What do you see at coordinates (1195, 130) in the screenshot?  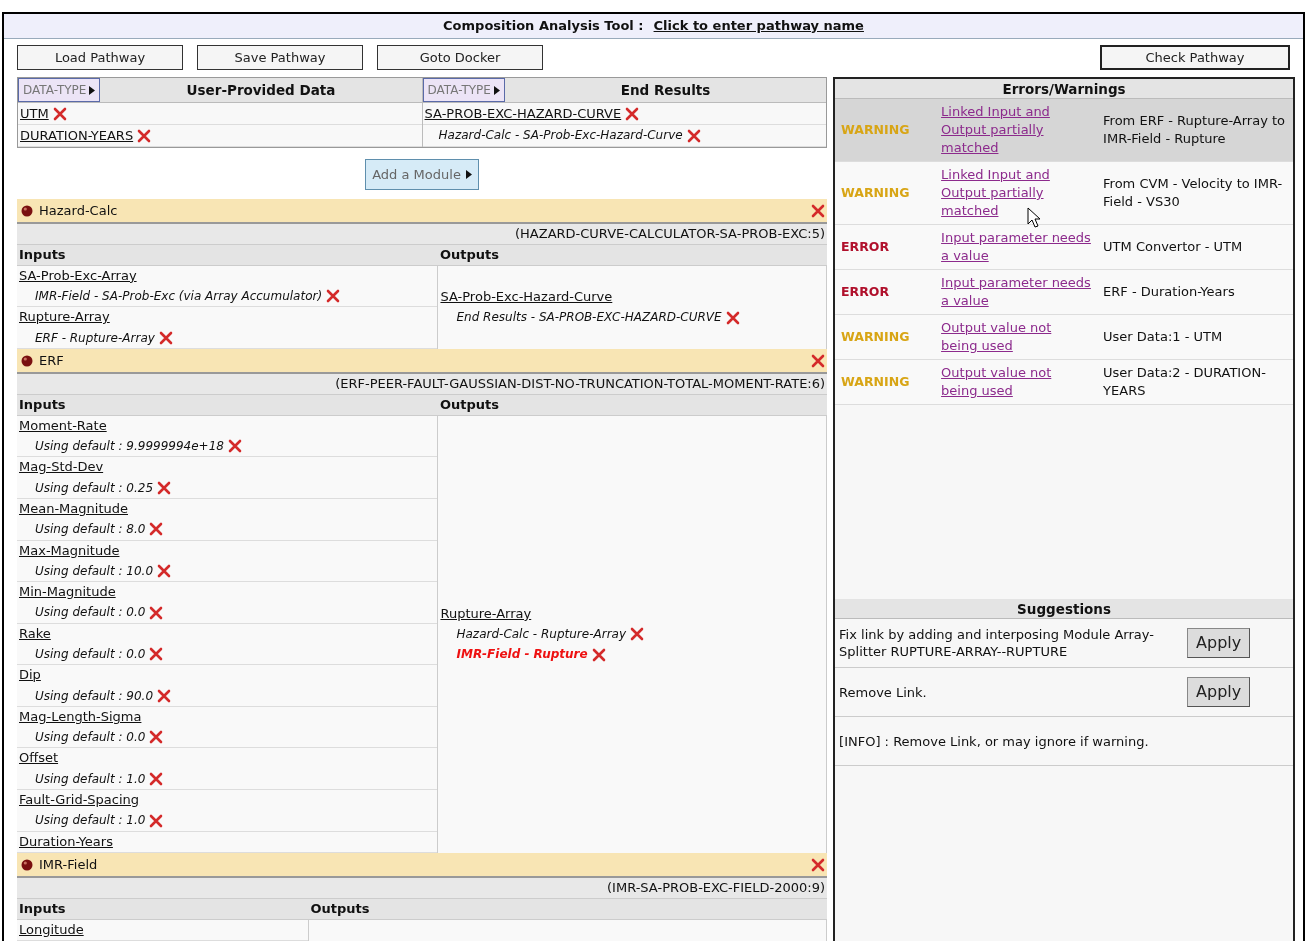 I see `error-source: From ERF - Rupture-Array to IMR-Field - Rupture` at bounding box center [1195, 130].